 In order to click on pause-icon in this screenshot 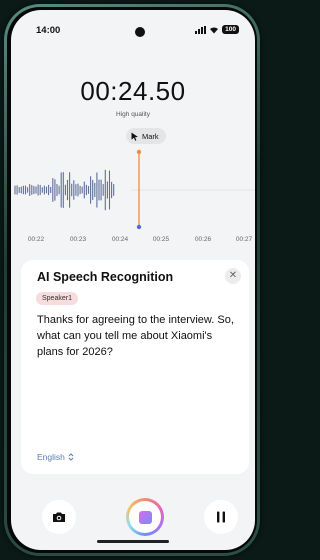, I will do `click(221, 517)`.